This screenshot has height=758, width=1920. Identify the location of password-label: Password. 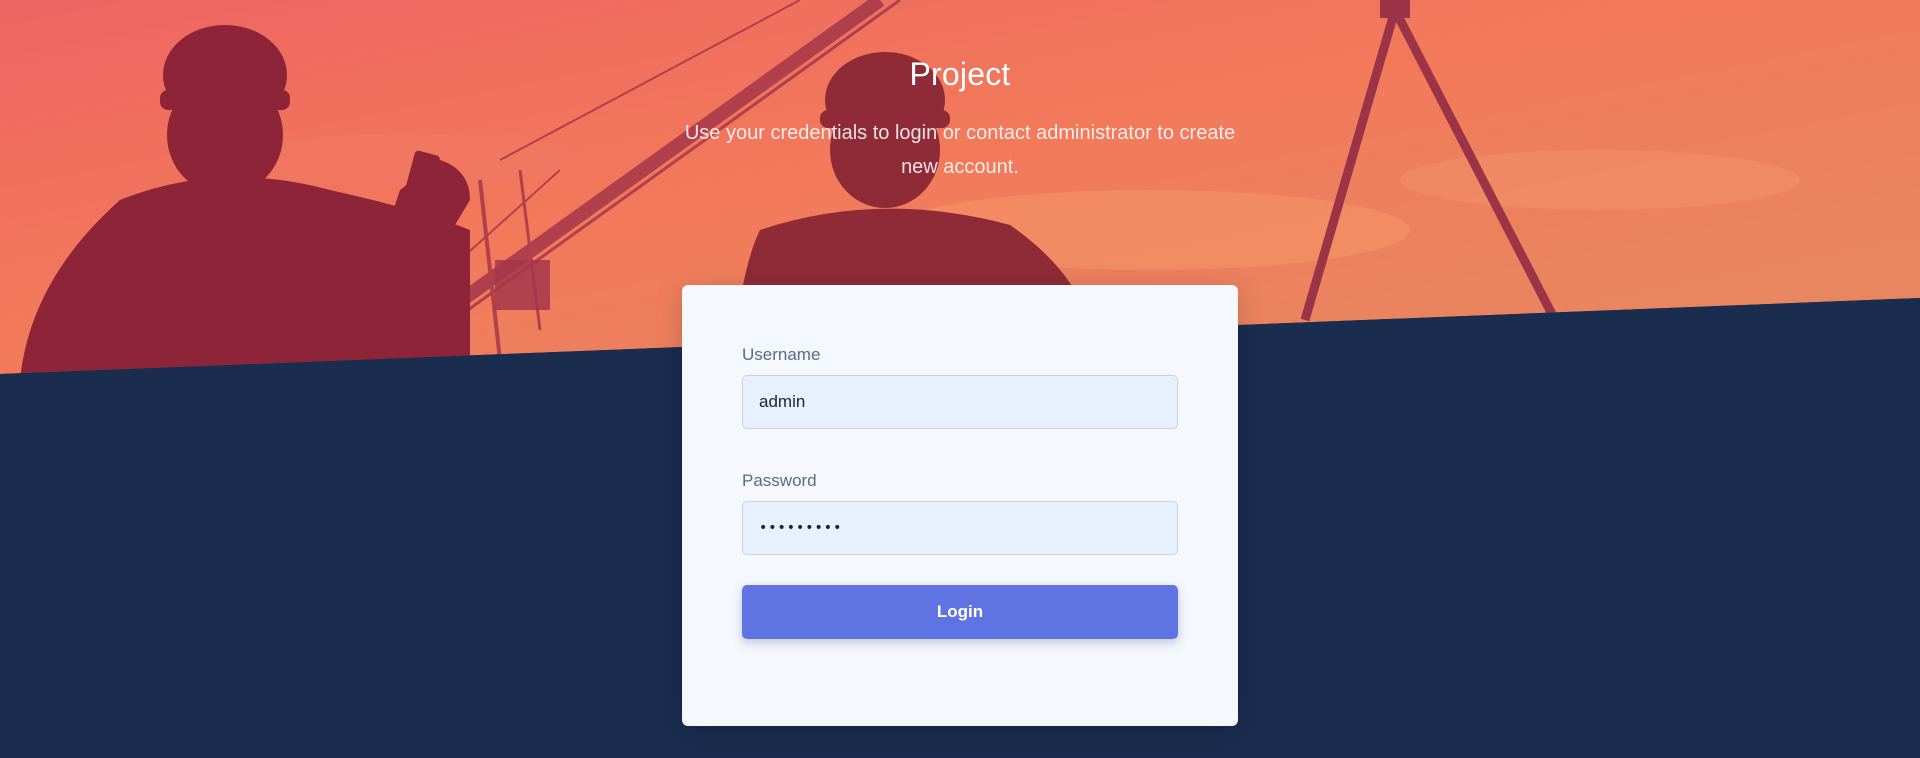
(779, 480).